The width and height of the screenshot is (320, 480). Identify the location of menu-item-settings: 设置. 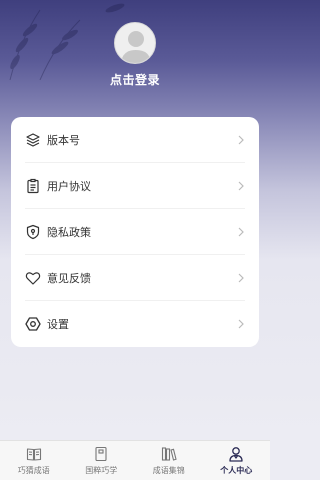
(135, 324).